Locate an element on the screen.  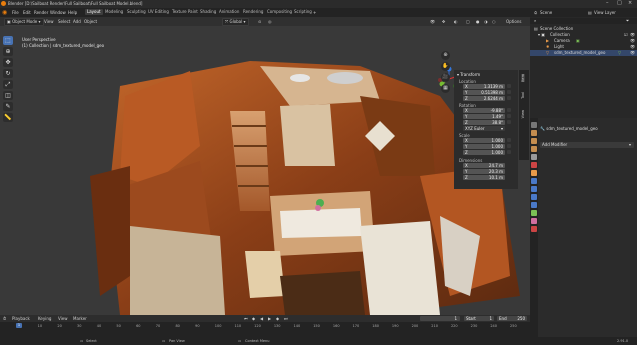
filter-funnel-icon: ⏷ is located at coordinates (627, 21).